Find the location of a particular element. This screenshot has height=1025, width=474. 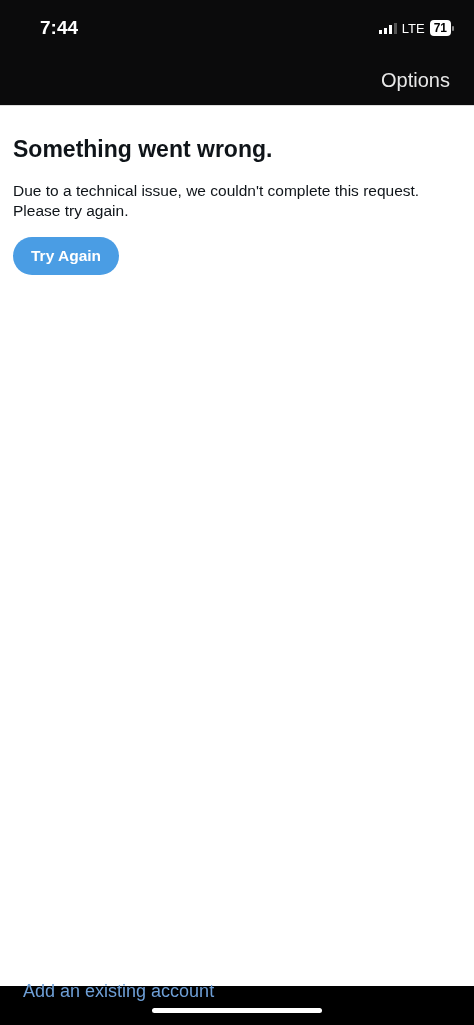

battery-icon: 71 is located at coordinates (441, 28).